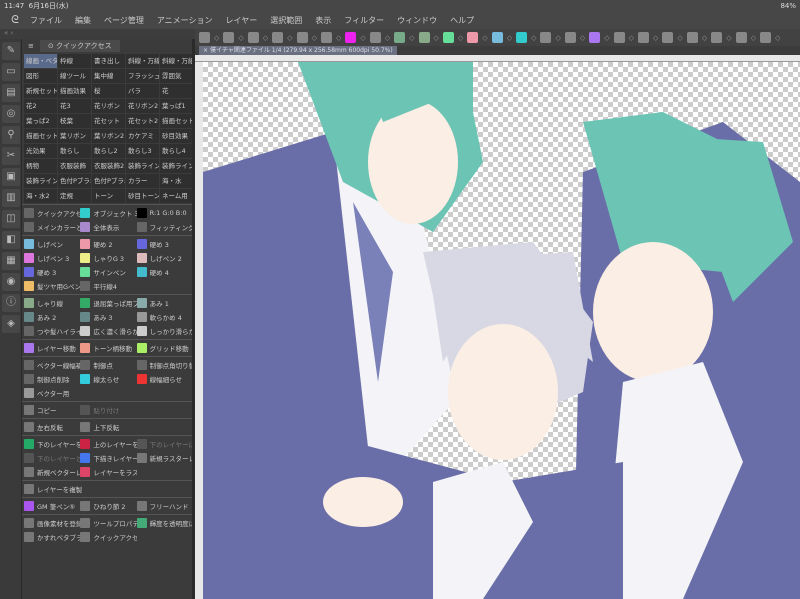 The image size is (800, 599). I want to click on menu-item: レイヤー, so click(242, 20).